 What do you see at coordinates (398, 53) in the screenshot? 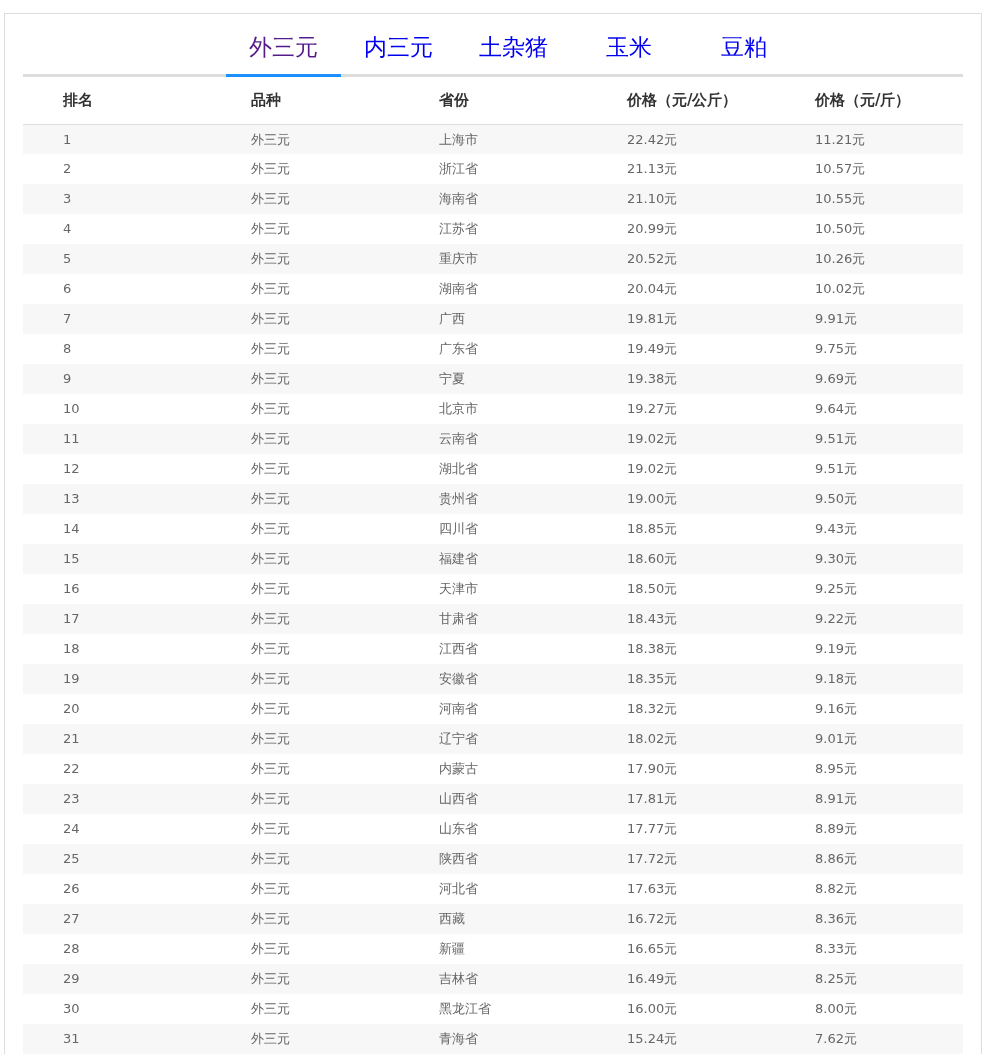
I see `tab: 内三元` at bounding box center [398, 53].